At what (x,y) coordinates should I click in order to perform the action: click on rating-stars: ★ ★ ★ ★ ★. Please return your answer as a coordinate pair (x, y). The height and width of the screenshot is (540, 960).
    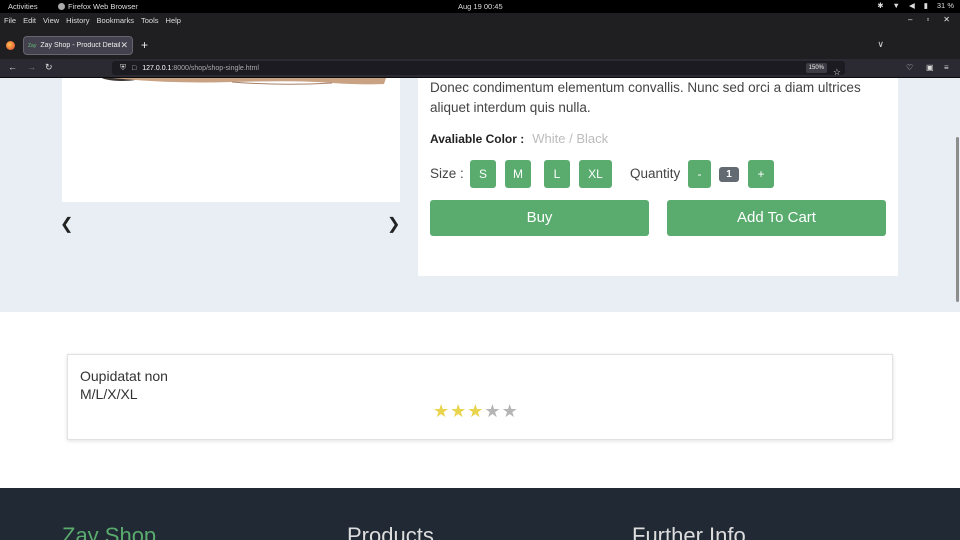
    Looking at the image, I should click on (475, 411).